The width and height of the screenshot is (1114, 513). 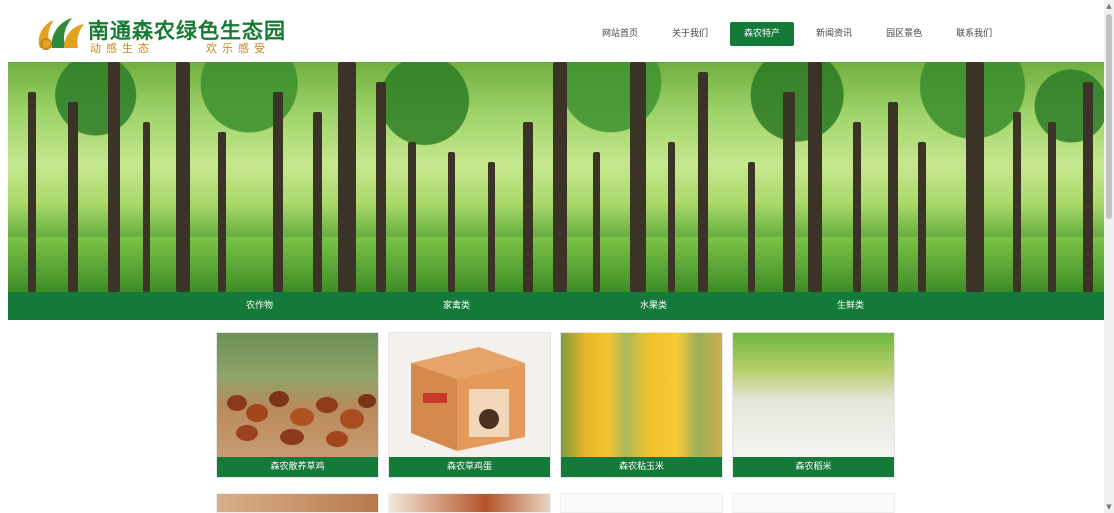 What do you see at coordinates (974, 34) in the screenshot?
I see `nav-contact: 联系我们` at bounding box center [974, 34].